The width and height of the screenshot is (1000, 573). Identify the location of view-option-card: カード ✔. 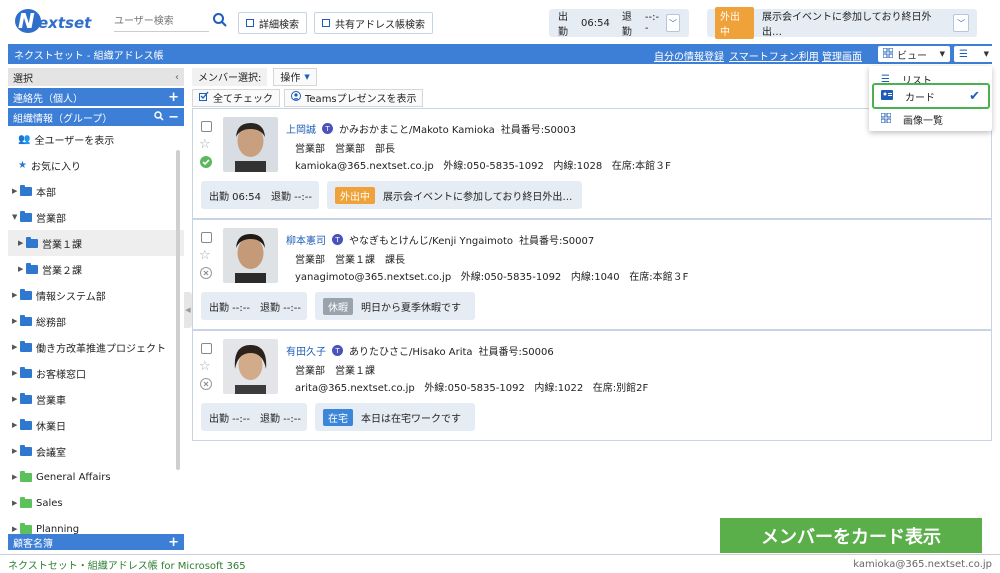
(930, 96).